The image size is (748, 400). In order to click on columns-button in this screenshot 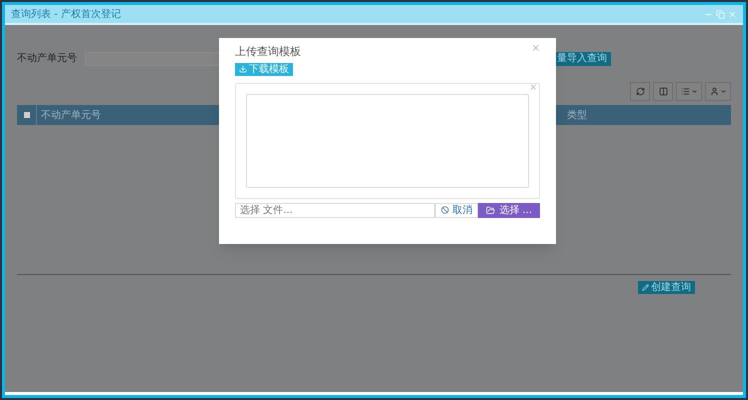, I will do `click(663, 91)`.